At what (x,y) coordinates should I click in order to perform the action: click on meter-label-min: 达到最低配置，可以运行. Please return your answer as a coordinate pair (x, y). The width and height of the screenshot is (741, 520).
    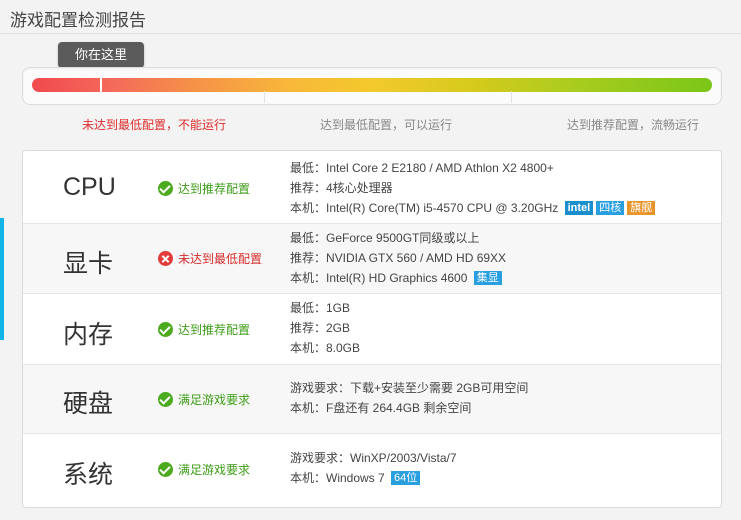
    Looking at the image, I should click on (386, 125).